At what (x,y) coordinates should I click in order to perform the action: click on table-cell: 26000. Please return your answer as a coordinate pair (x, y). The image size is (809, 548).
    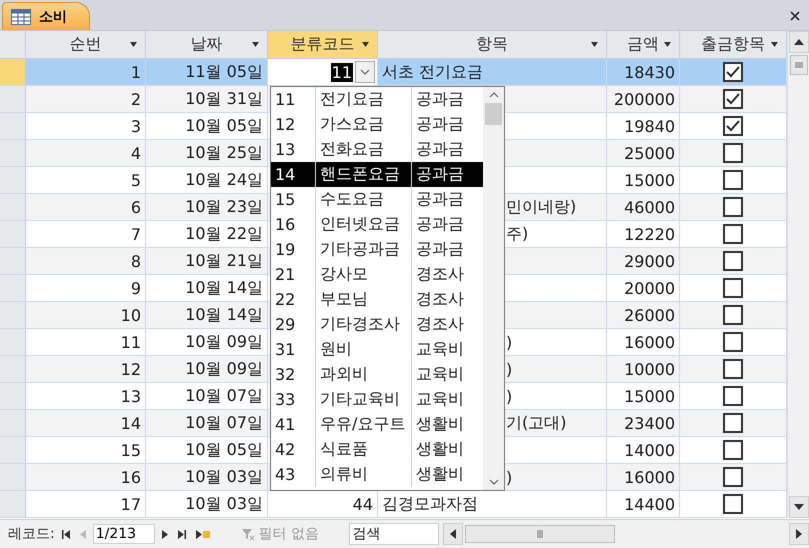
    Looking at the image, I should click on (643, 315).